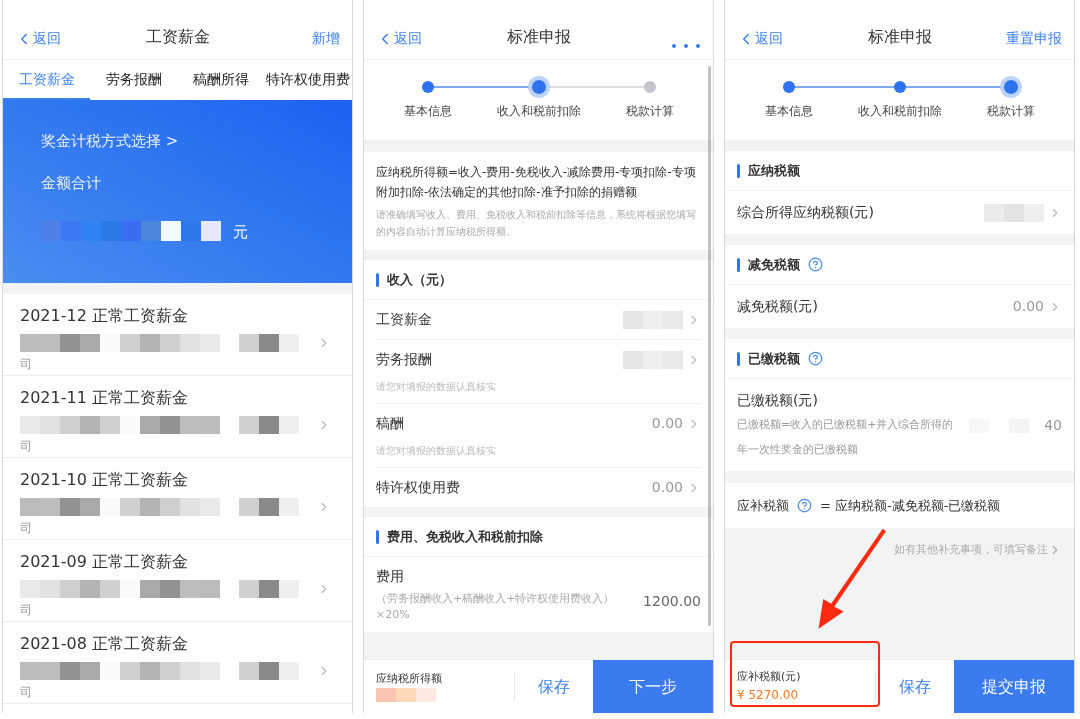 Image resolution: width=1080 pixels, height=719 pixels. Describe the element at coordinates (899, 212) in the screenshot. I see `form-row: 综合所得应纳税额(元)` at that location.